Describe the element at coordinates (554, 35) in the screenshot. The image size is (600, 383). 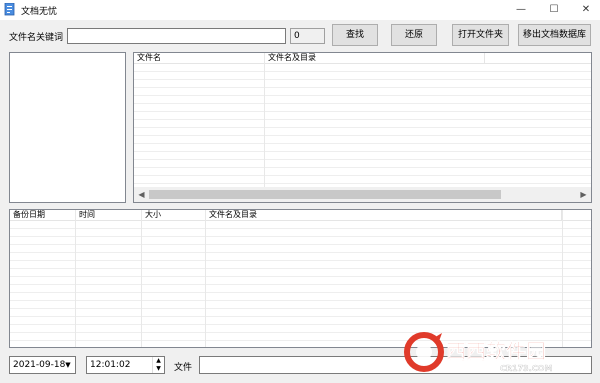
I see `remove-from-db-button: 移出文档数据库` at that location.